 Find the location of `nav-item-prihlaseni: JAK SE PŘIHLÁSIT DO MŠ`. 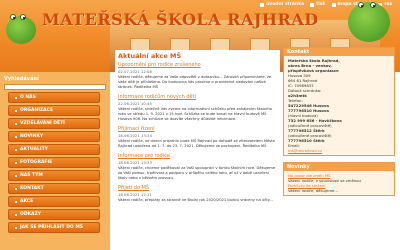

nav-item-prihlaseni: JAK SE PŘIHLÁSIT DO MŠ is located at coordinates (54, 227).